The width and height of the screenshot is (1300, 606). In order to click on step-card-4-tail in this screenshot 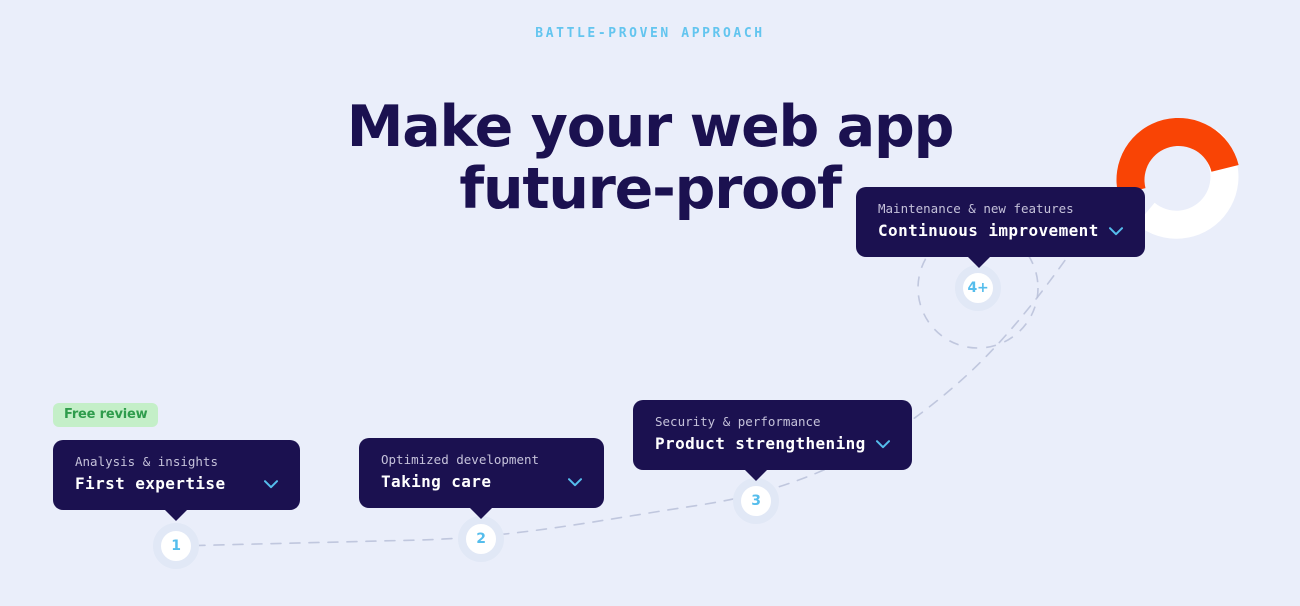, I will do `click(979, 262)`.